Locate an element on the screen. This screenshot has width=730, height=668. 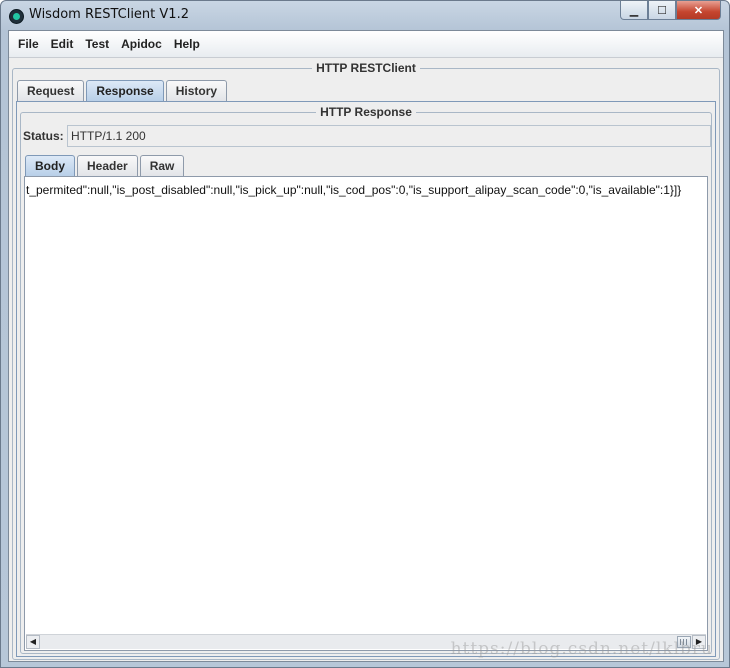
main-tab-bar: Request Response History is located at coordinates (123, 90).